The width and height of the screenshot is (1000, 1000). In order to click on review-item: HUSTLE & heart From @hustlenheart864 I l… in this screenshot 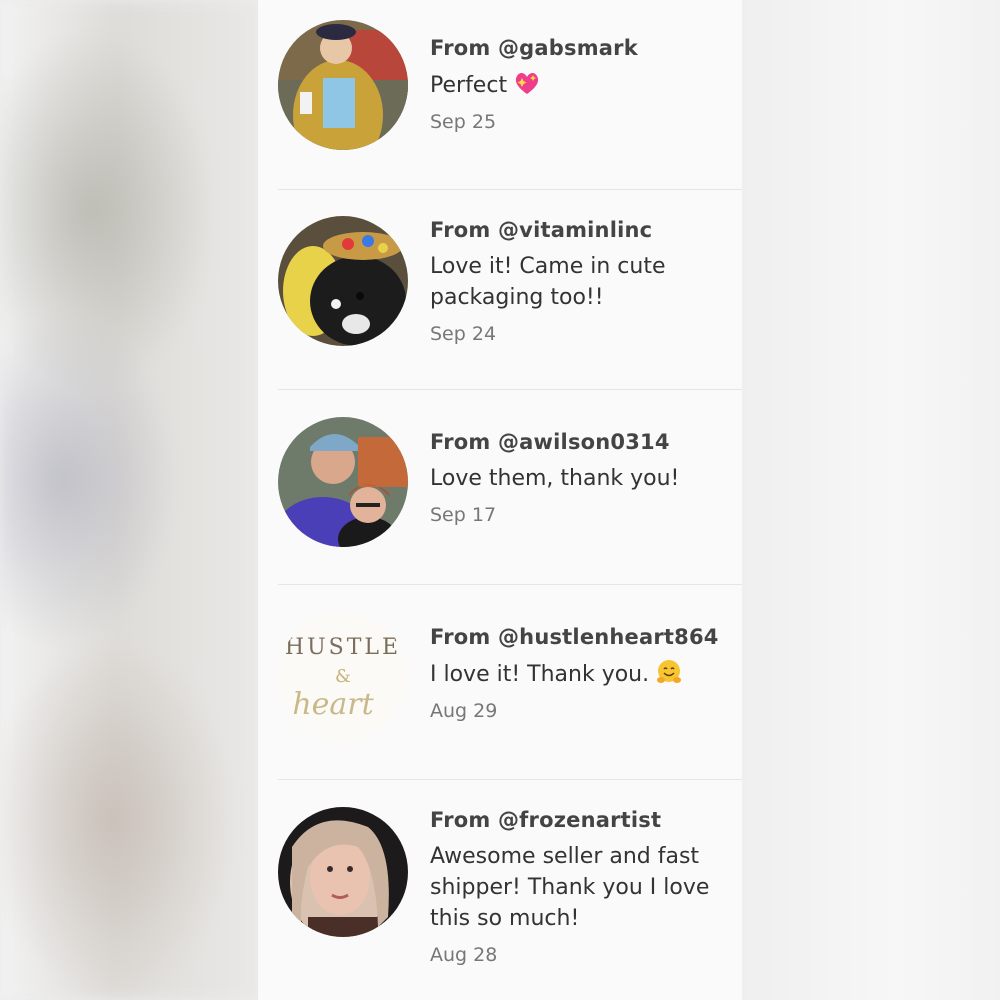, I will do `click(510, 682)`.